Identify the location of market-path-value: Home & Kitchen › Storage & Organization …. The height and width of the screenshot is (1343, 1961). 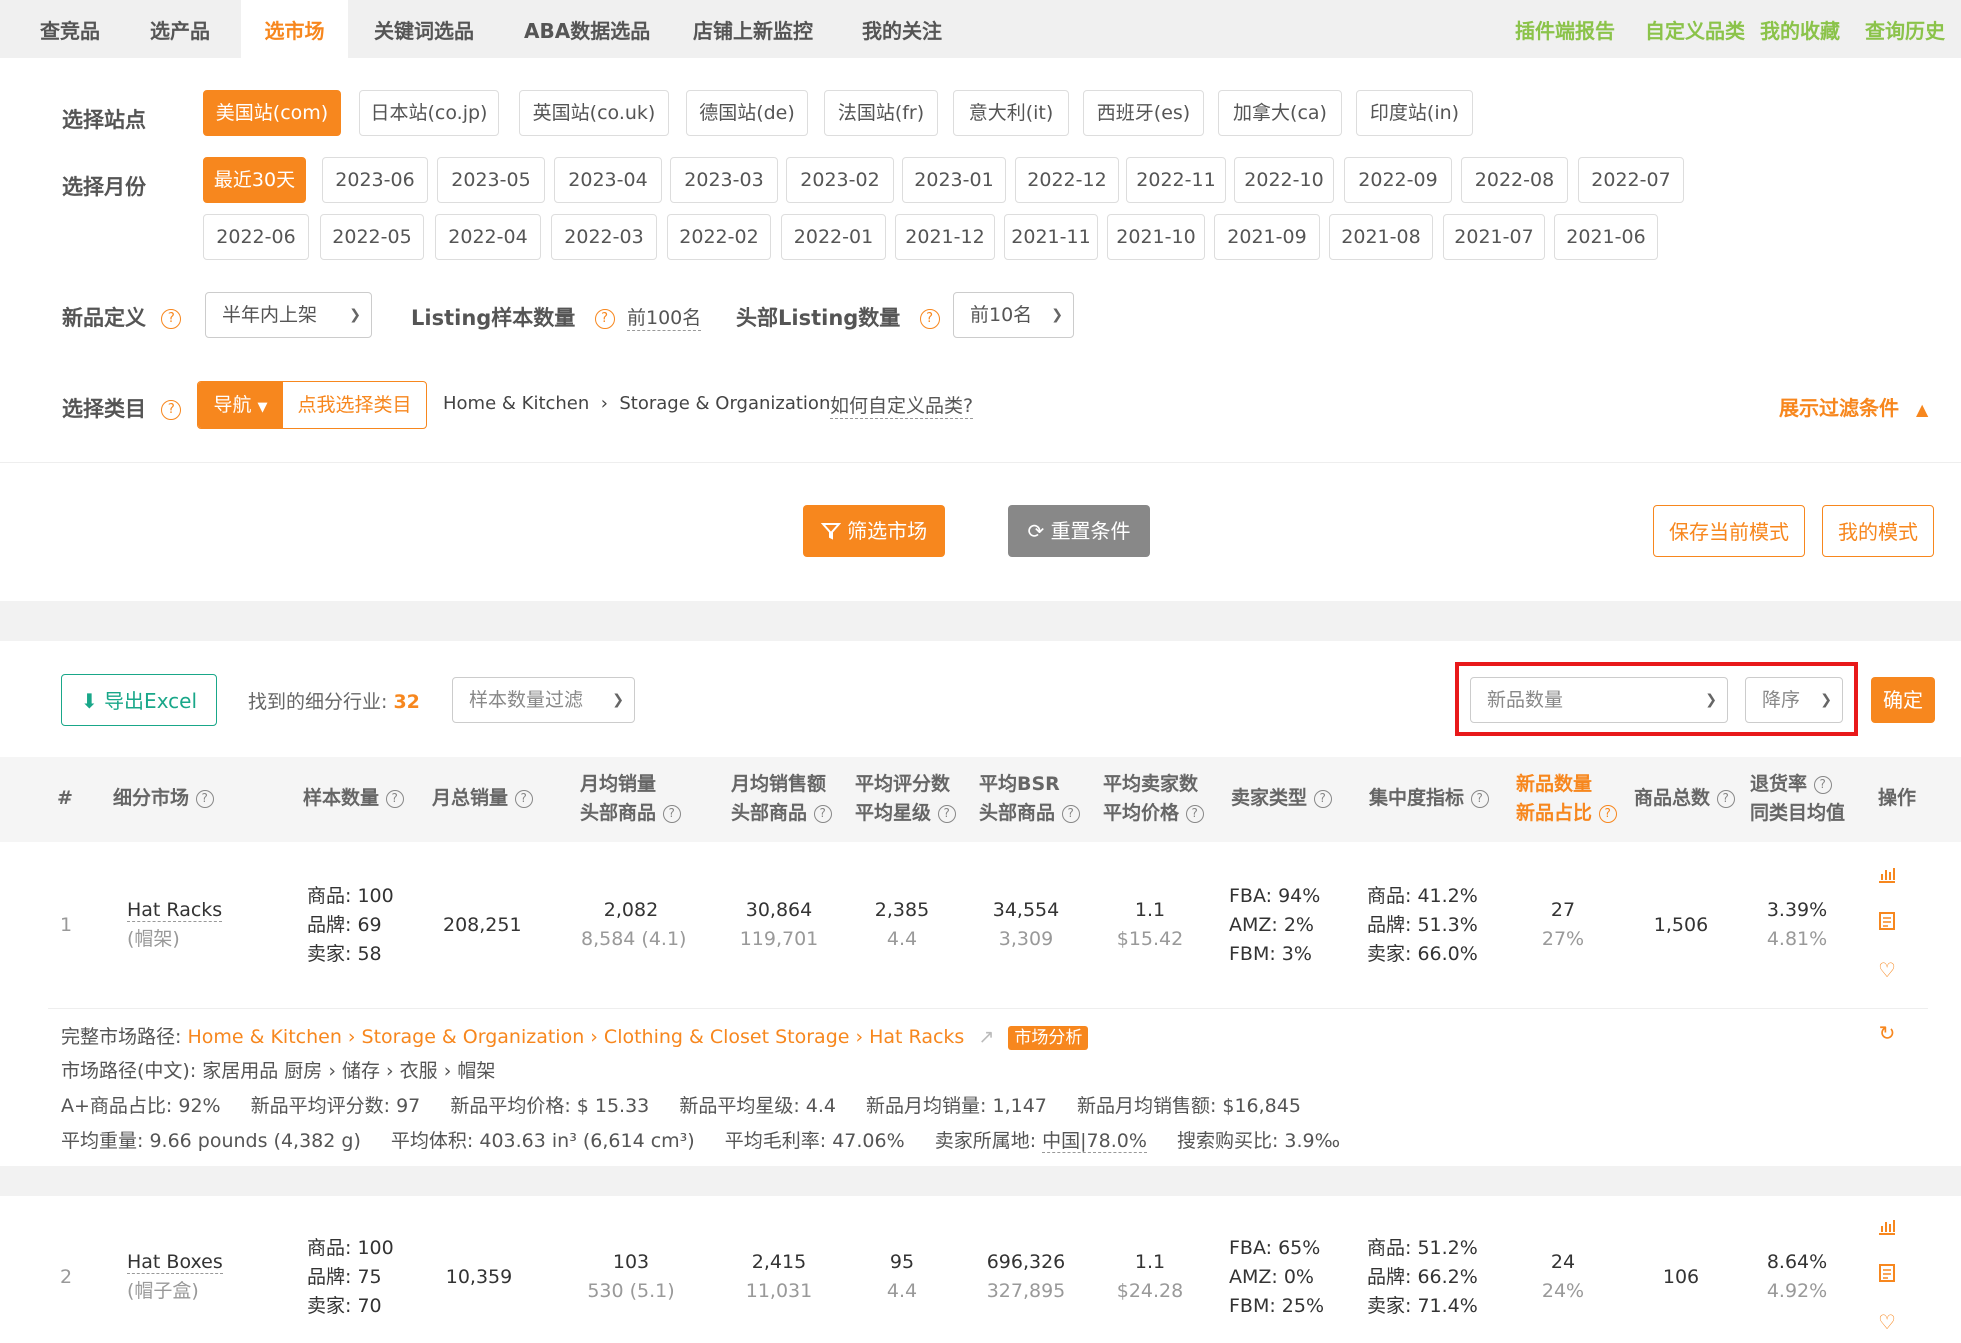
(575, 1037).